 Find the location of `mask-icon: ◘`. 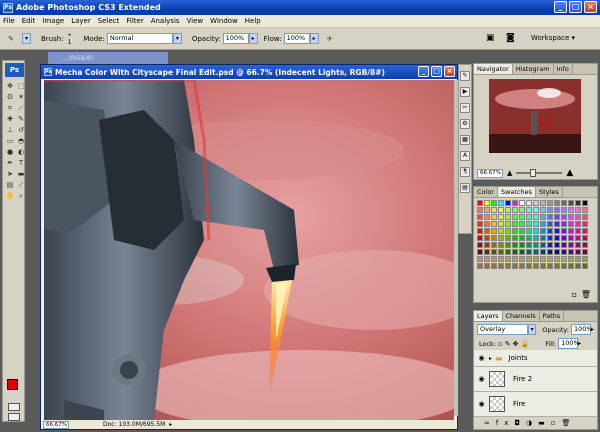

mask-icon: ◘ is located at coordinates (520, 423).